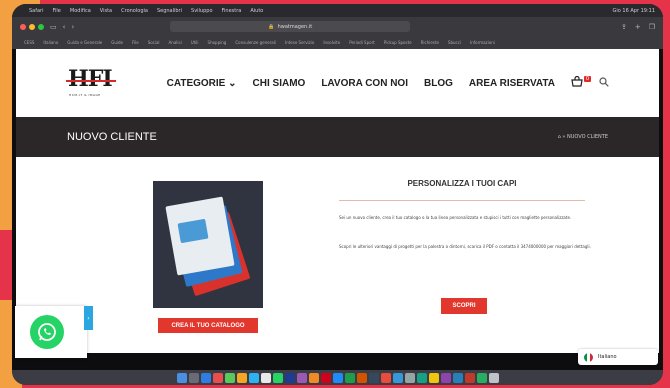 The height and width of the screenshot is (388, 670). I want to click on site-logo: HFI HCM-IT & IMAGE, so click(91, 83).